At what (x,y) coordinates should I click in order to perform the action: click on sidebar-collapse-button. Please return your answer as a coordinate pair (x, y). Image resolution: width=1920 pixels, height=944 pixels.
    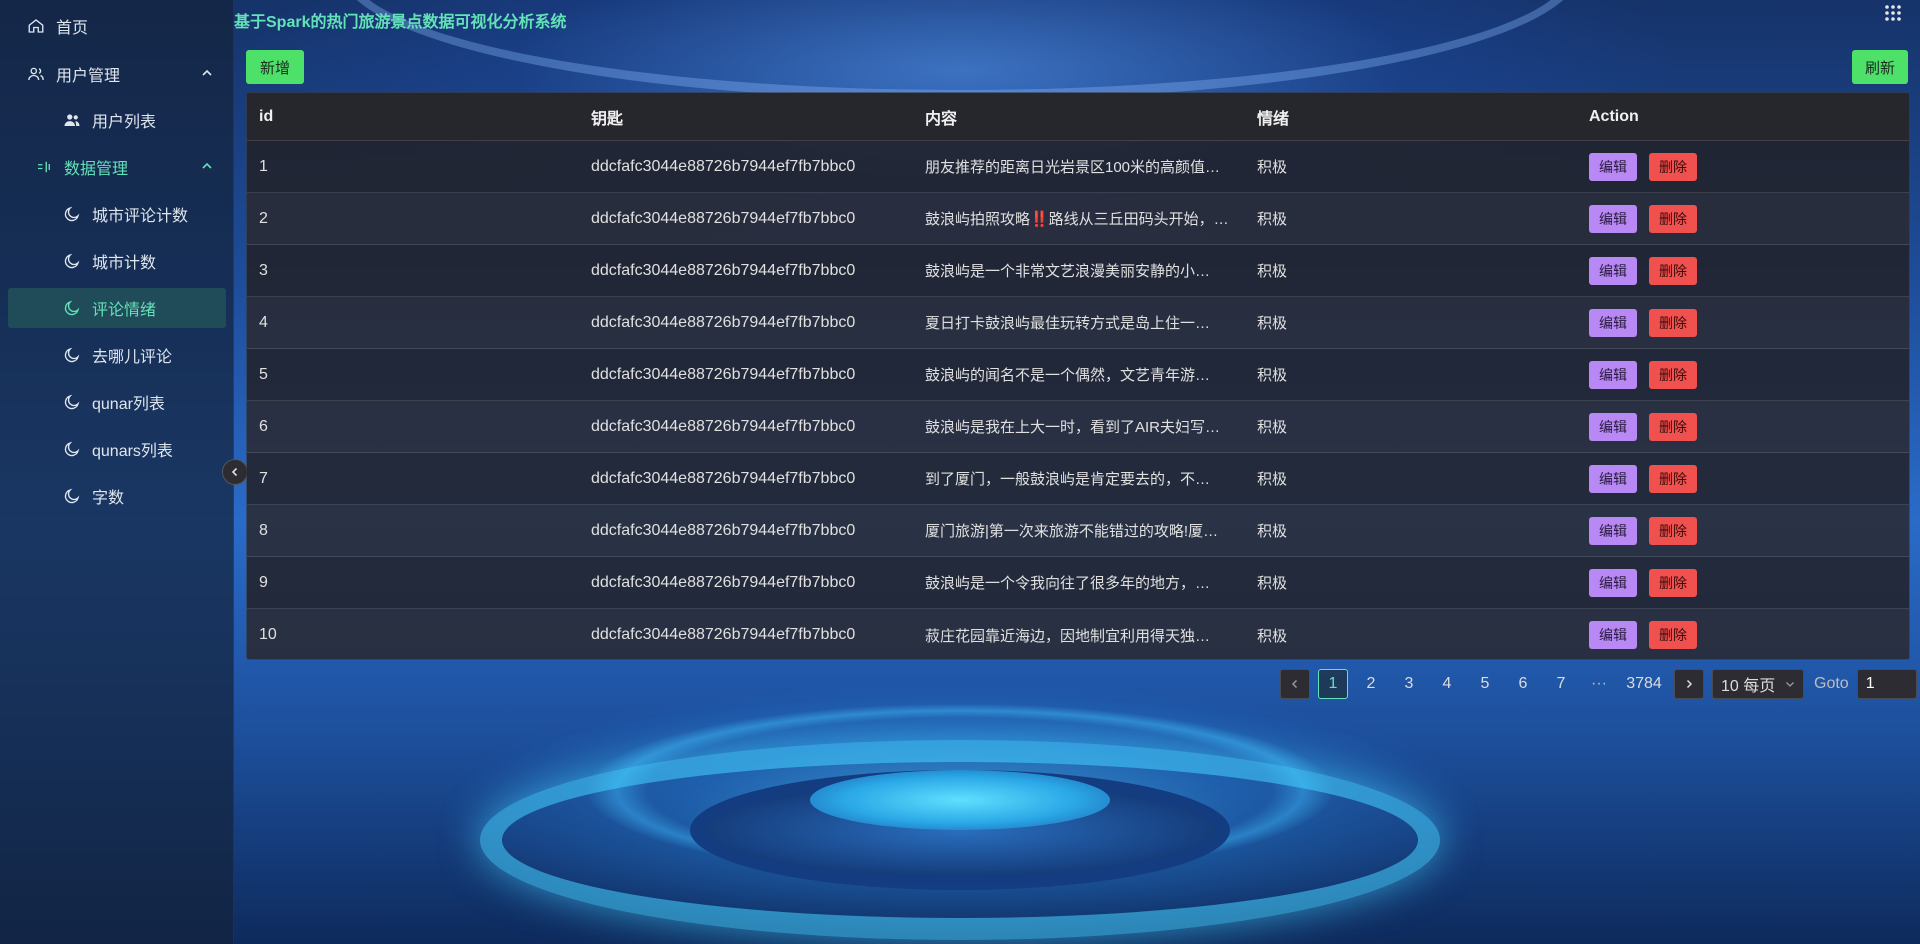
    Looking at the image, I should click on (235, 472).